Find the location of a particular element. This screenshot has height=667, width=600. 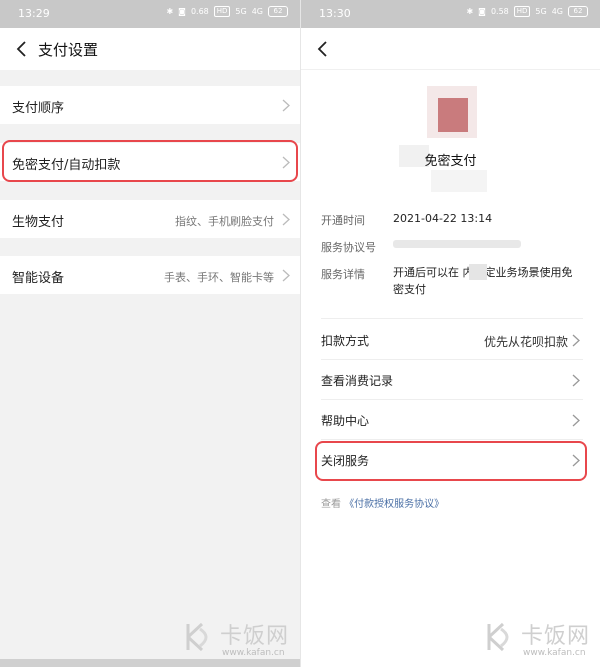

row-label: 查看消费记录 is located at coordinates (357, 381).